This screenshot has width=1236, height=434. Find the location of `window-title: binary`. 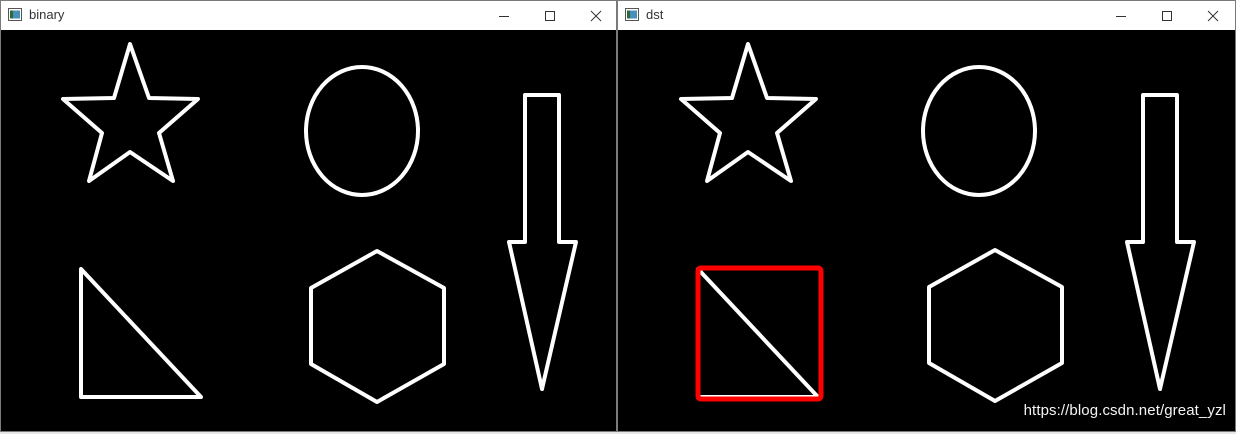

window-title: binary is located at coordinates (47, 14).